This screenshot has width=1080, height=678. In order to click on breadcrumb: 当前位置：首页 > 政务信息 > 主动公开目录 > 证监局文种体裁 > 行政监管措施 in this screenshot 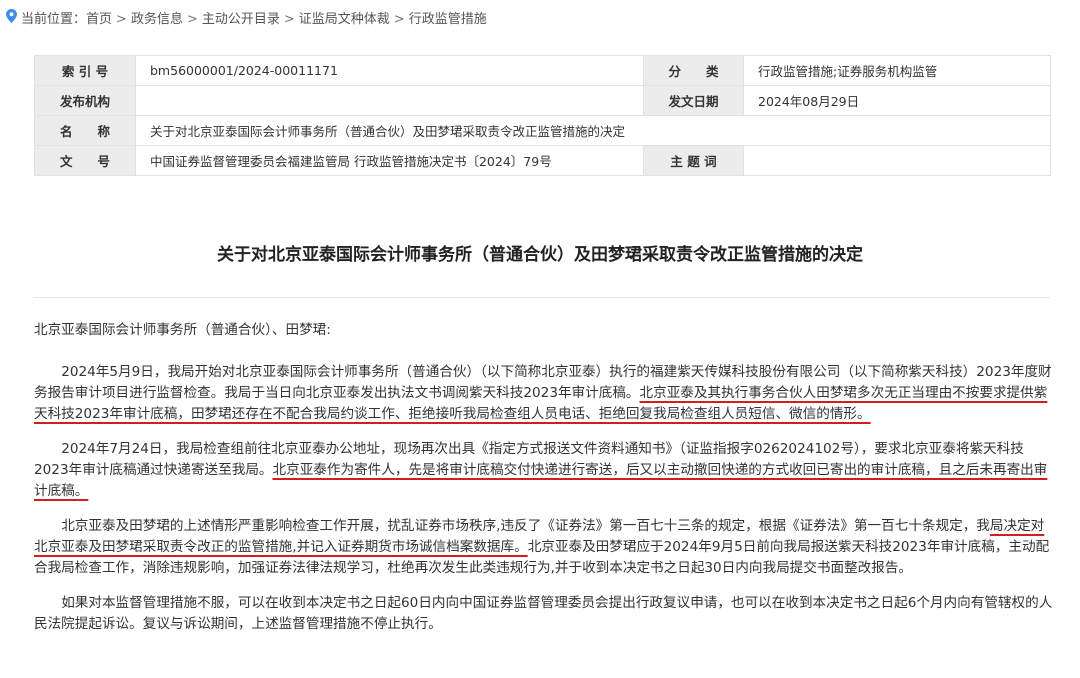, I will do `click(246, 19)`.